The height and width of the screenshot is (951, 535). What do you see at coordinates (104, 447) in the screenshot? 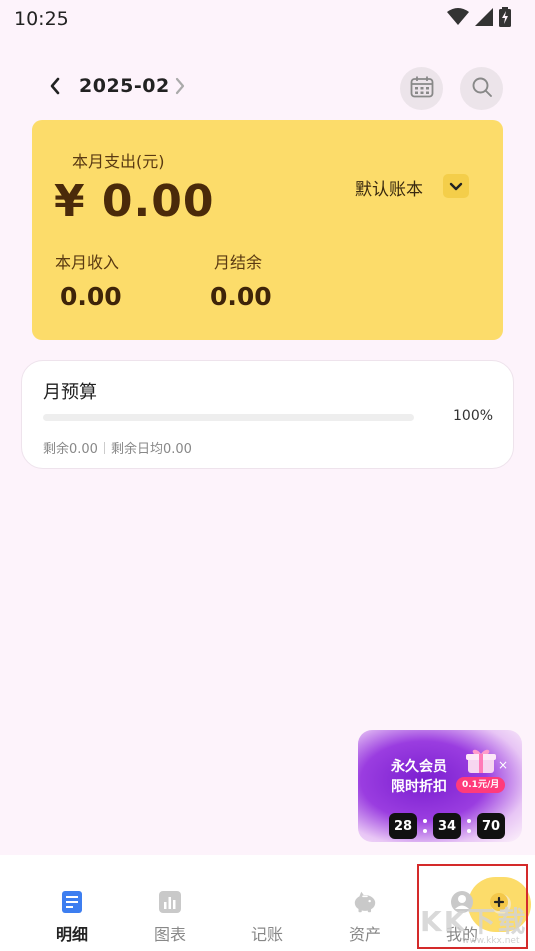
I see `divider` at bounding box center [104, 447].